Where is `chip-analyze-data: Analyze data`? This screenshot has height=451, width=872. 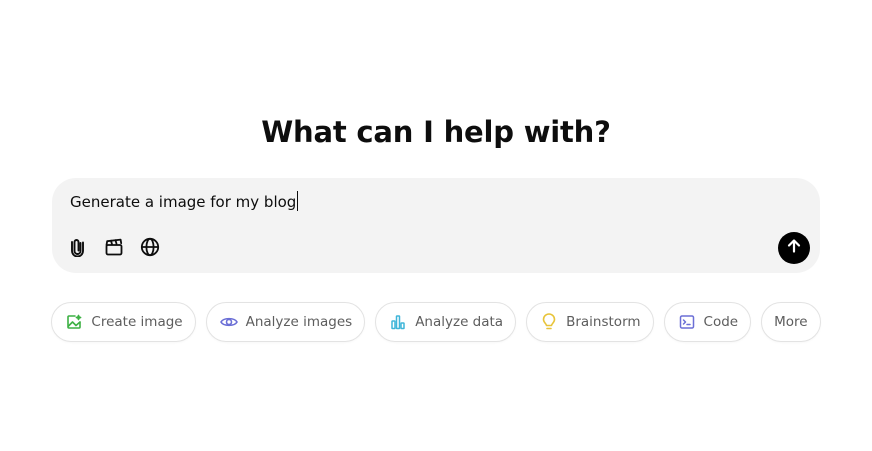
chip-analyze-data: Analyze data is located at coordinates (446, 322).